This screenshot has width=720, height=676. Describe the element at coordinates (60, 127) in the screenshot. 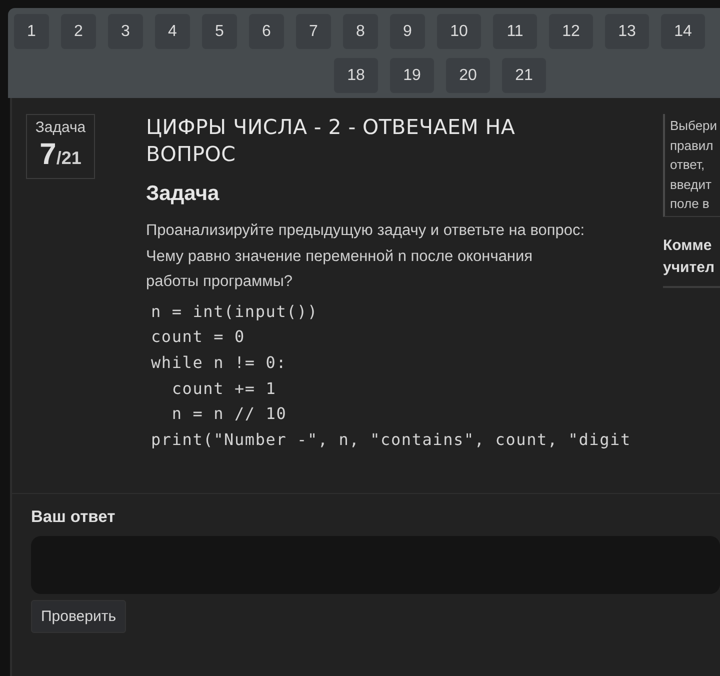

I see `task-label: Задача` at that location.